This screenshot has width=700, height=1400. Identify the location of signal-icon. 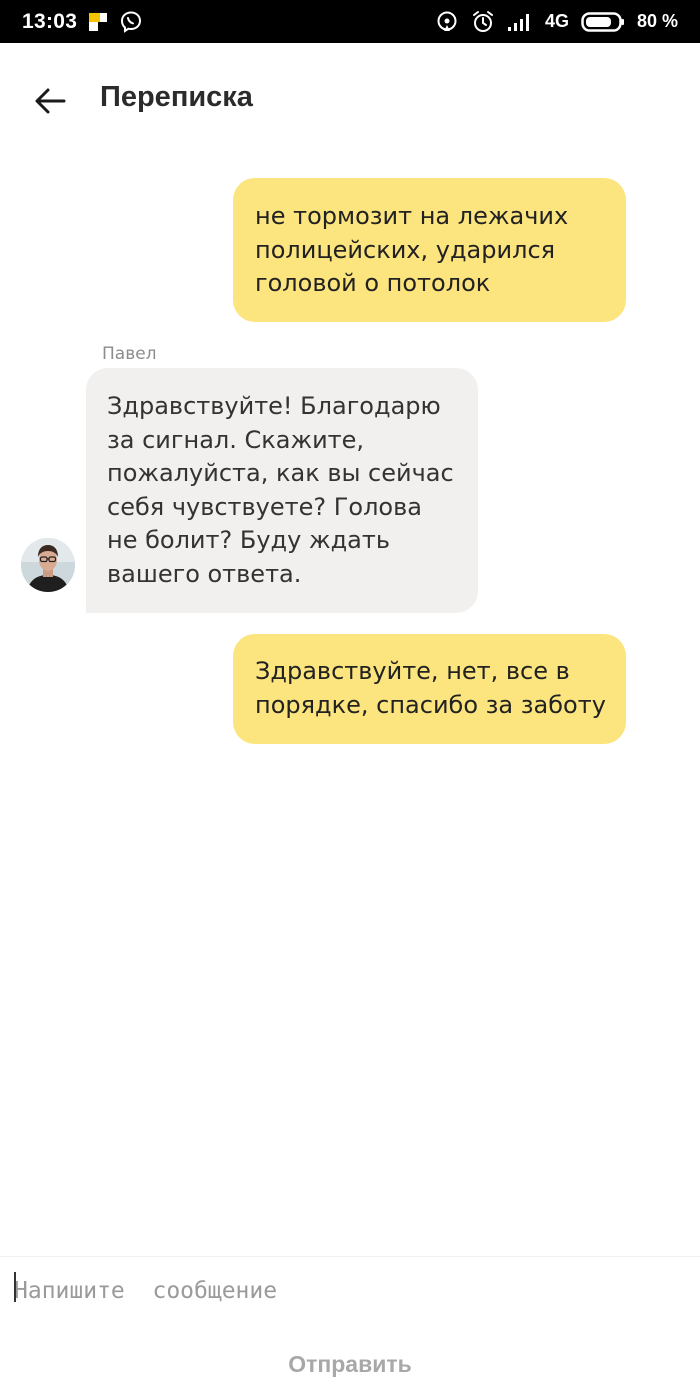
(520, 22).